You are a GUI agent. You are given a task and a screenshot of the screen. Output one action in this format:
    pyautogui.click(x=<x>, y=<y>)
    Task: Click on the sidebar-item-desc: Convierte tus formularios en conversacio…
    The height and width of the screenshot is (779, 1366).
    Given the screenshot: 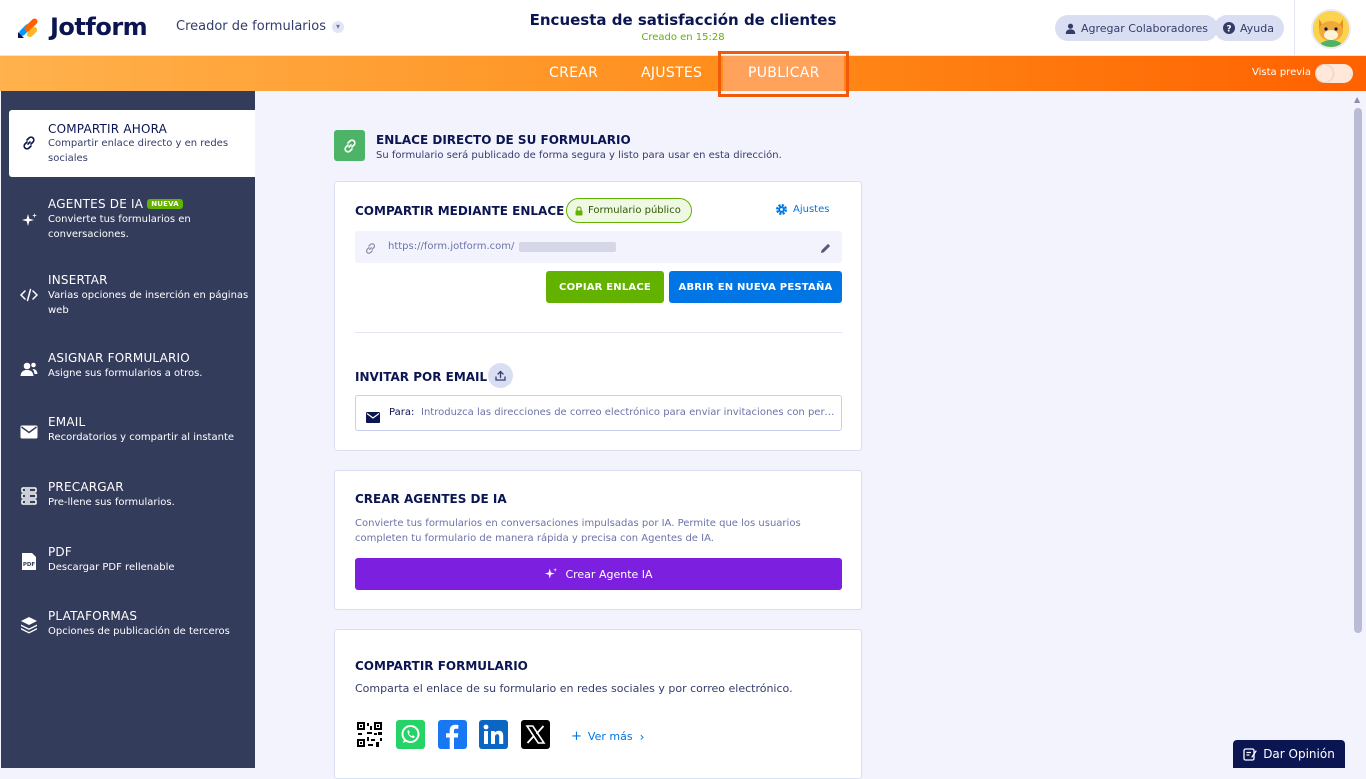 What is the action you would take?
    pyautogui.click(x=119, y=227)
    